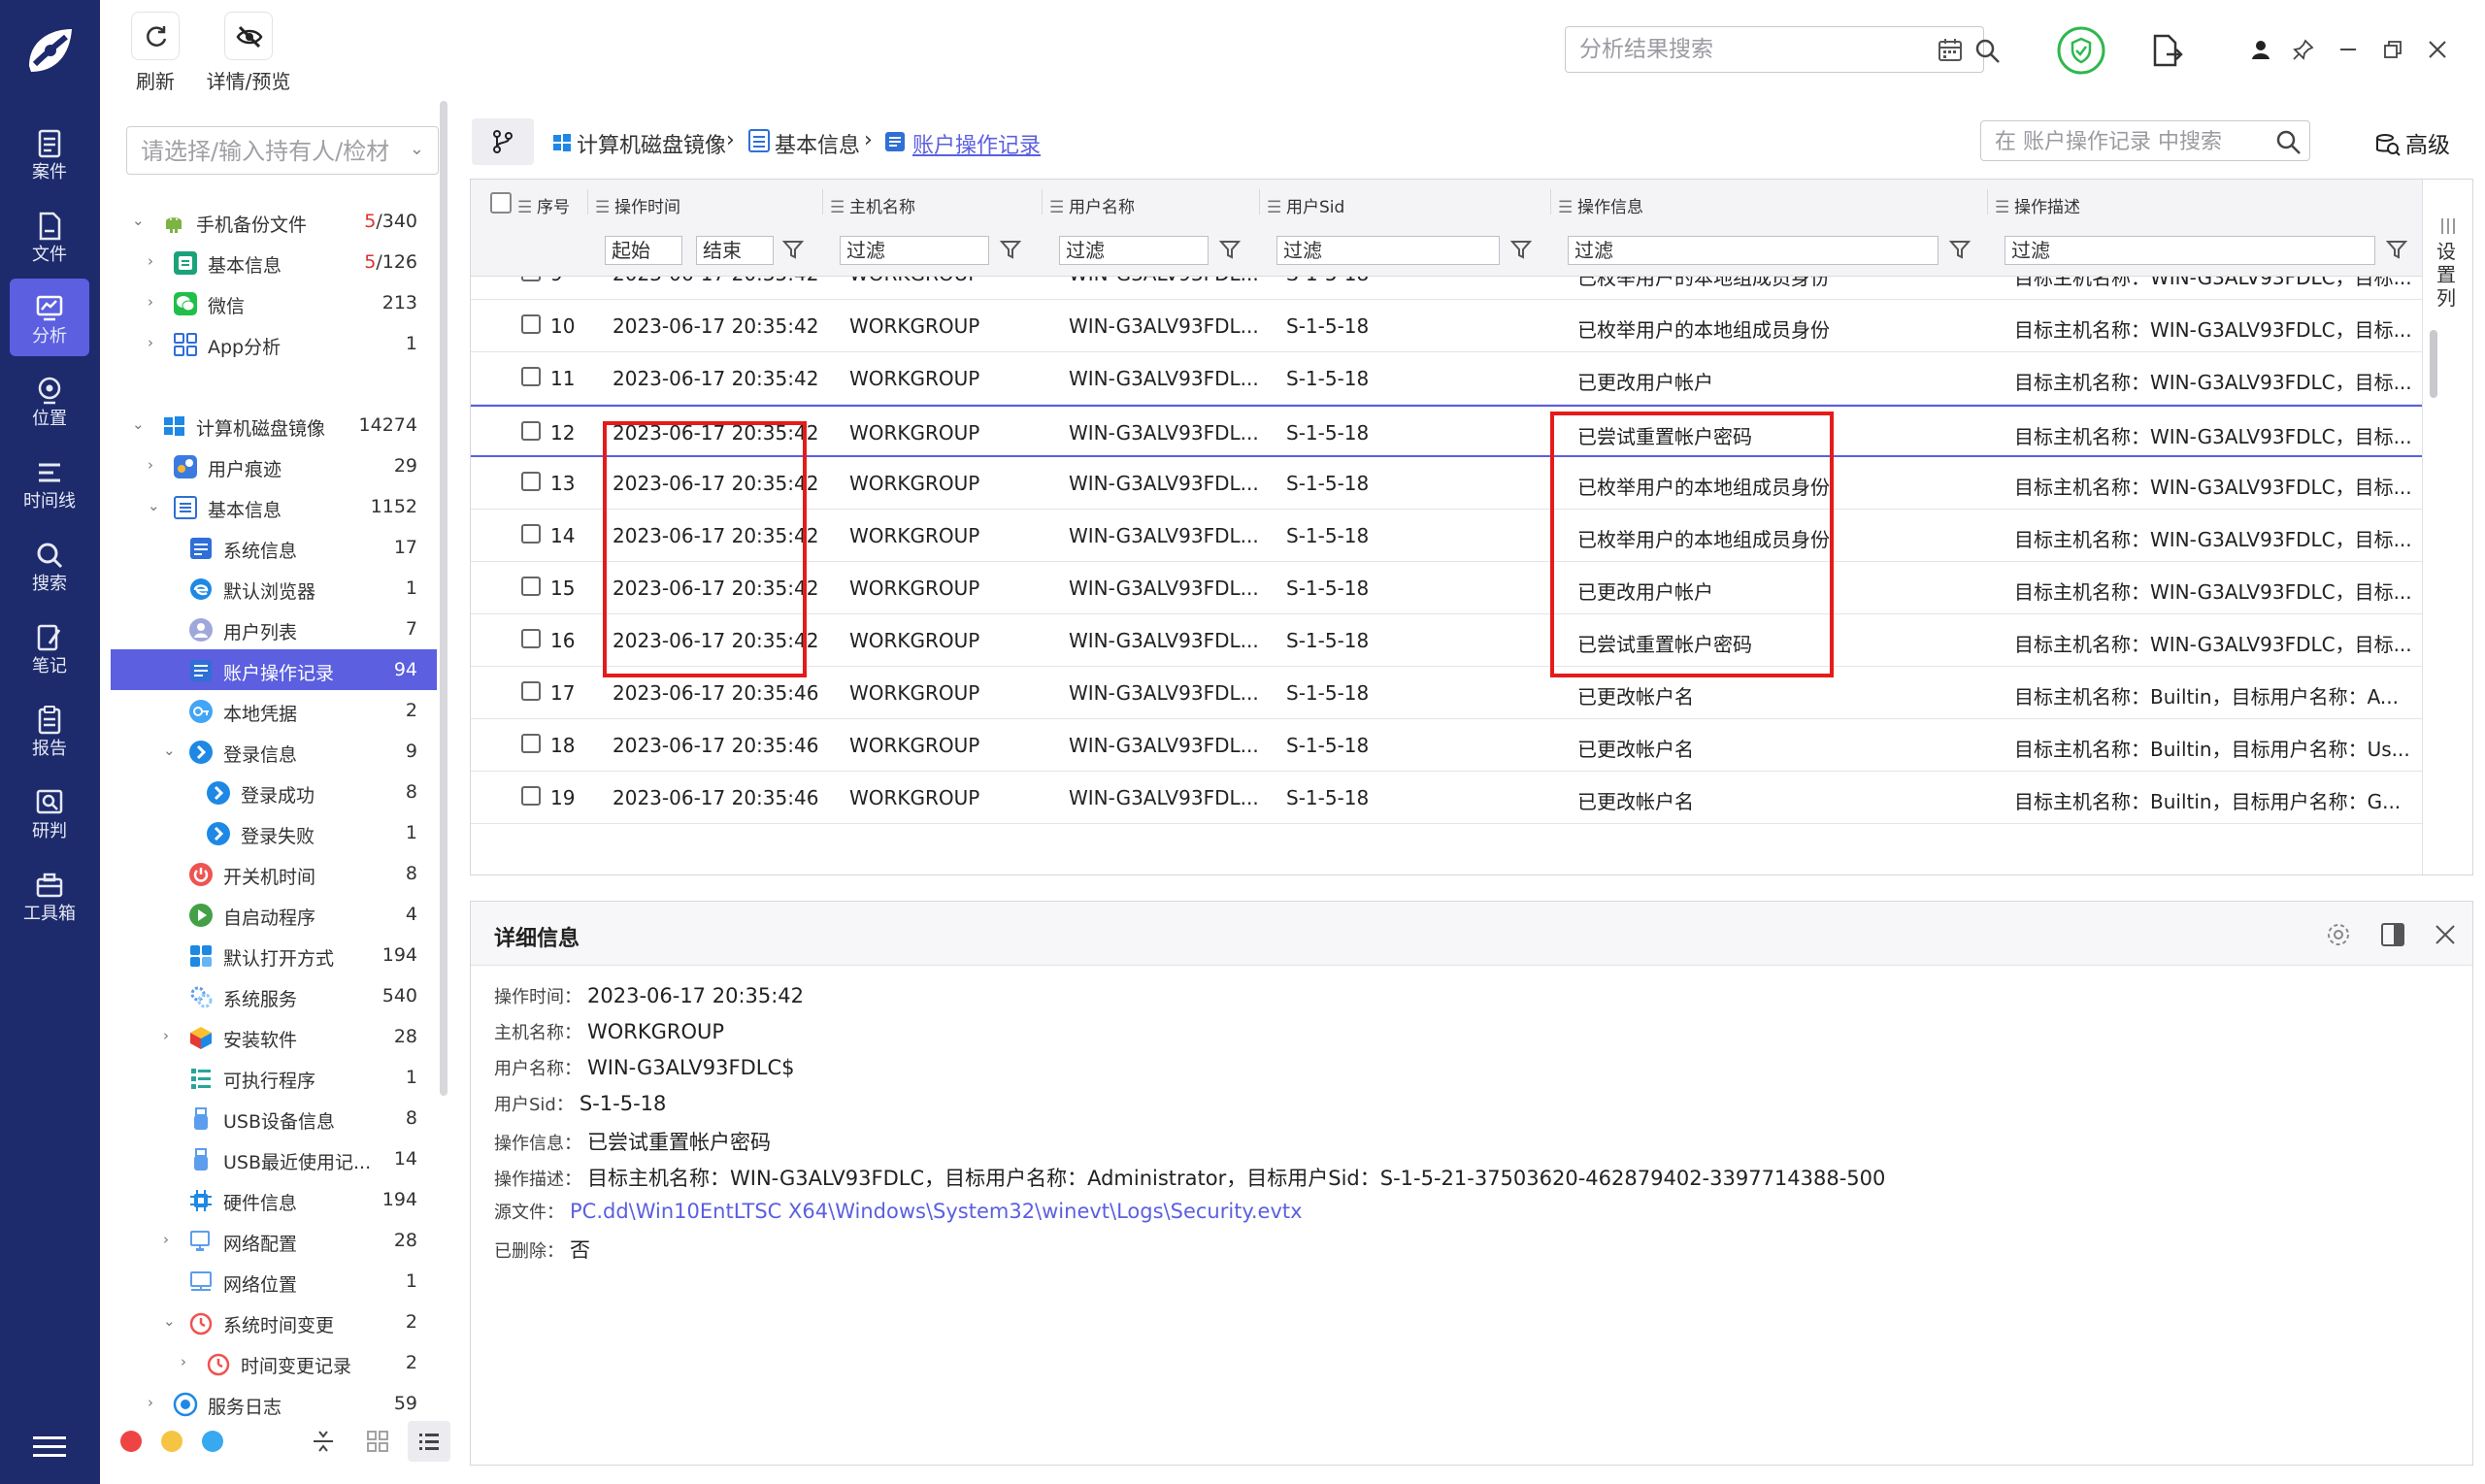 This screenshot has height=1484, width=2485. What do you see at coordinates (274, 302) in the screenshot?
I see `tree-item-wechat: › 微信 213` at bounding box center [274, 302].